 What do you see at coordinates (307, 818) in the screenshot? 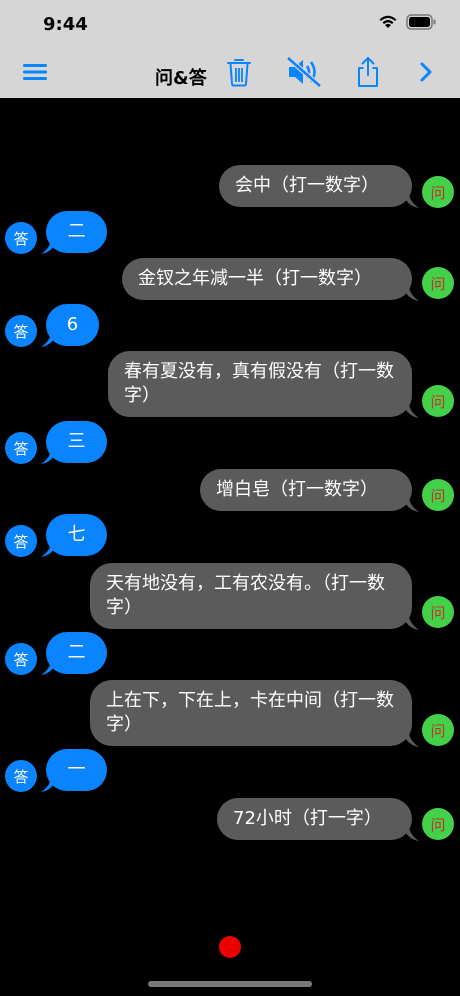
I see `question-text: 72小时（打一字）` at bounding box center [307, 818].